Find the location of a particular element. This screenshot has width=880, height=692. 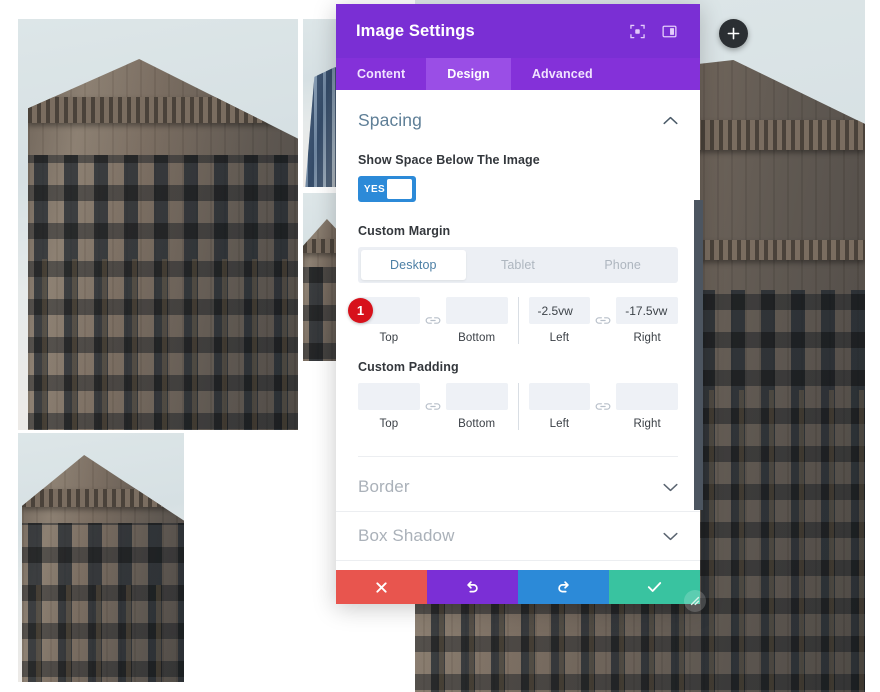

padding-bottom-caption: Bottom is located at coordinates (477, 424).